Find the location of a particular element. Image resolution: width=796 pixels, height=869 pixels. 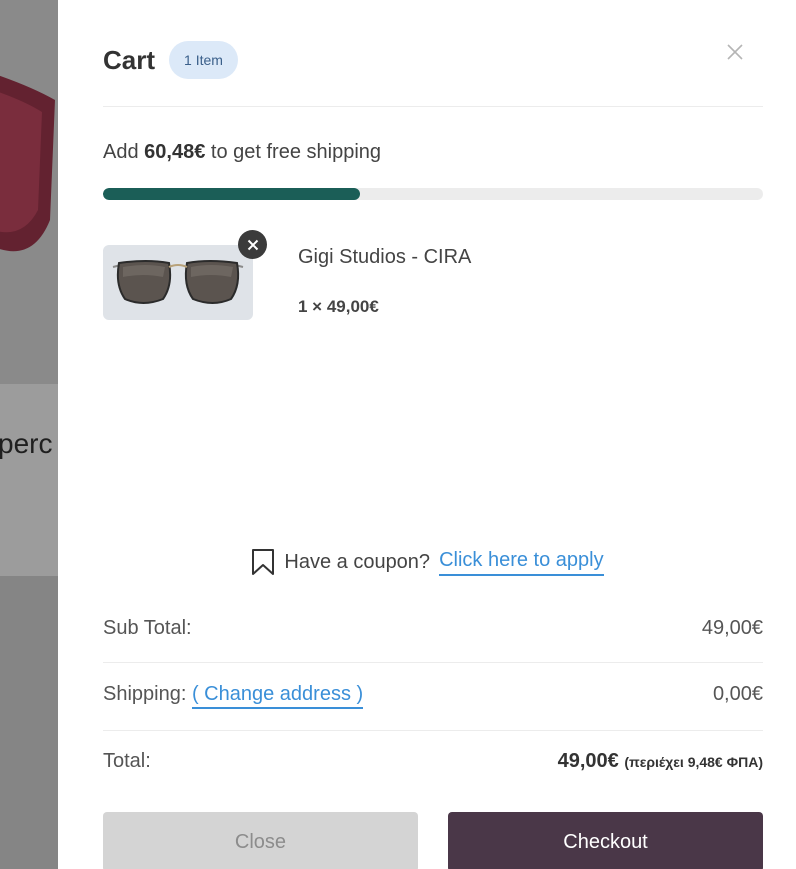

shipping-message-prefix: Add is located at coordinates (124, 152).